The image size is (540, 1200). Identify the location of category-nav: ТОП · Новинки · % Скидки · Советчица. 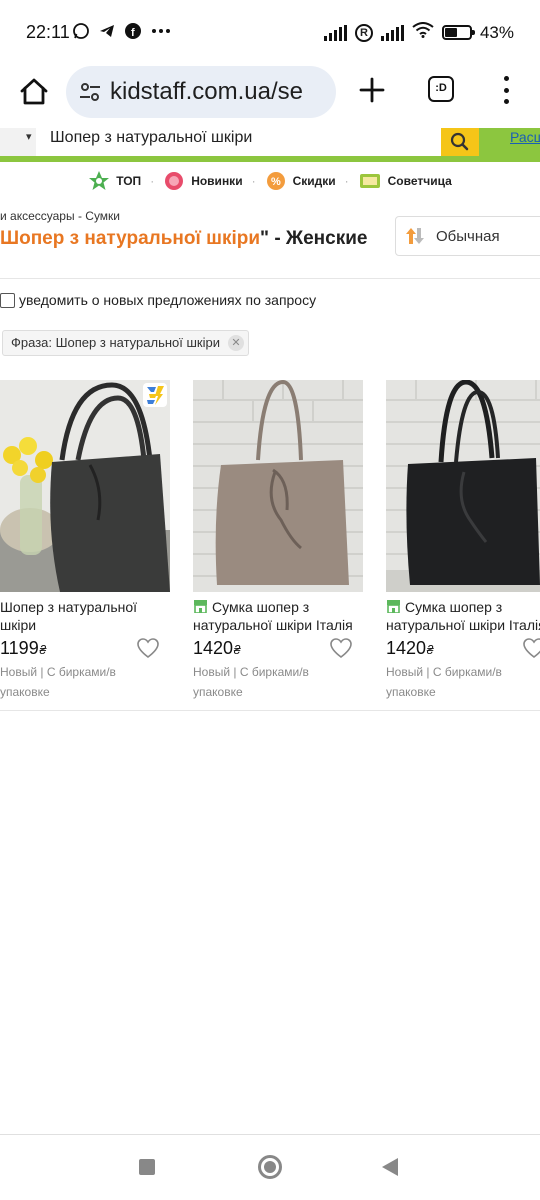
(270, 181).